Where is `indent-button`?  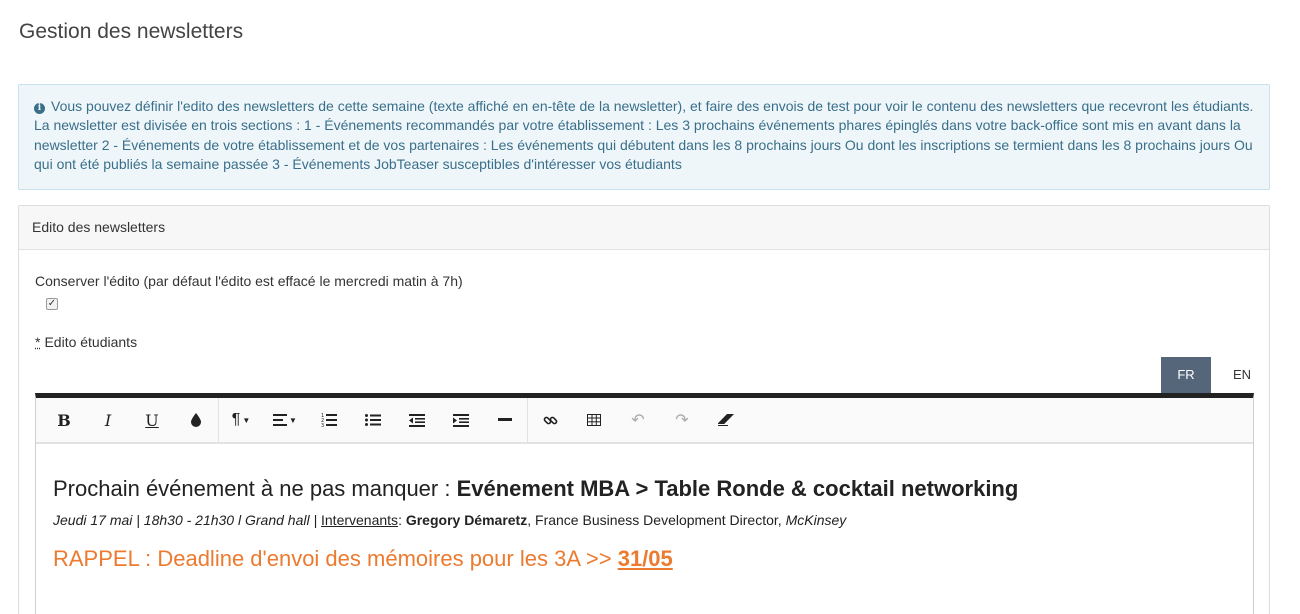 indent-button is located at coordinates (461, 420).